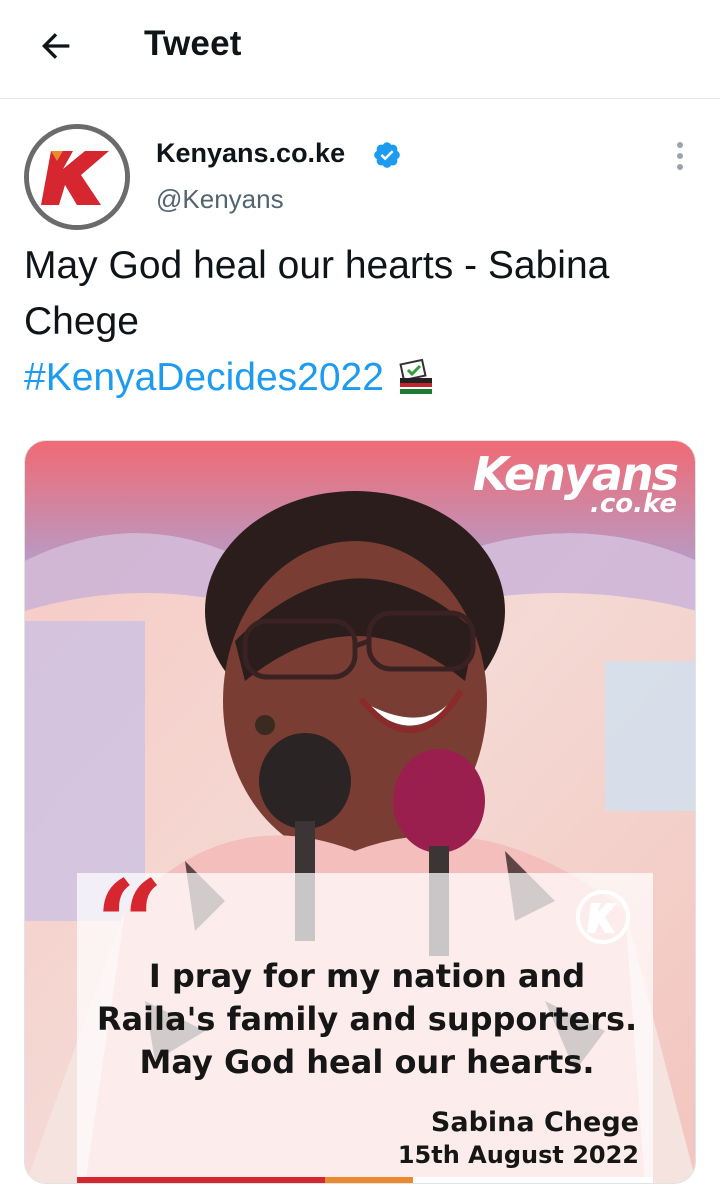 Image resolution: width=720 pixels, height=1192 pixels. I want to click on arrow-left-icon, so click(56, 46).